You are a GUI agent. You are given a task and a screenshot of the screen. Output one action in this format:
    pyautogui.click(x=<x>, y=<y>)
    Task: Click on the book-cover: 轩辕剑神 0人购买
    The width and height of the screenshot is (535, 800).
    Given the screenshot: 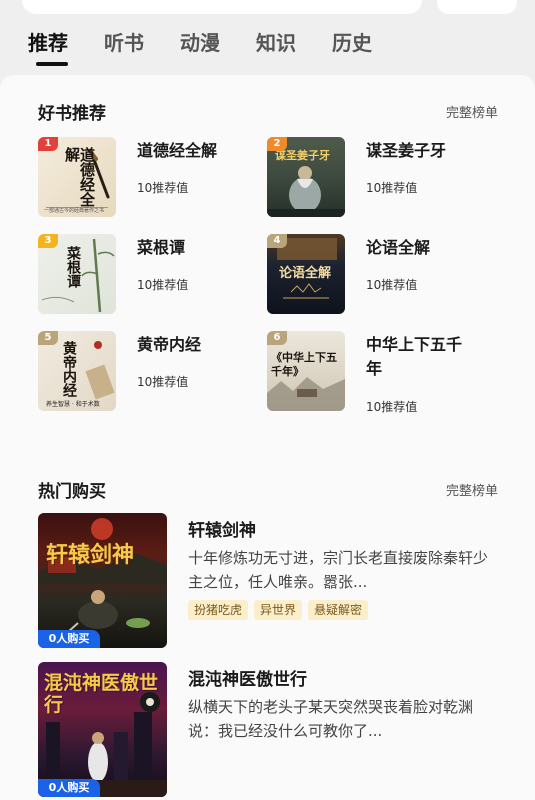 What is the action you would take?
    pyautogui.click(x=102, y=580)
    